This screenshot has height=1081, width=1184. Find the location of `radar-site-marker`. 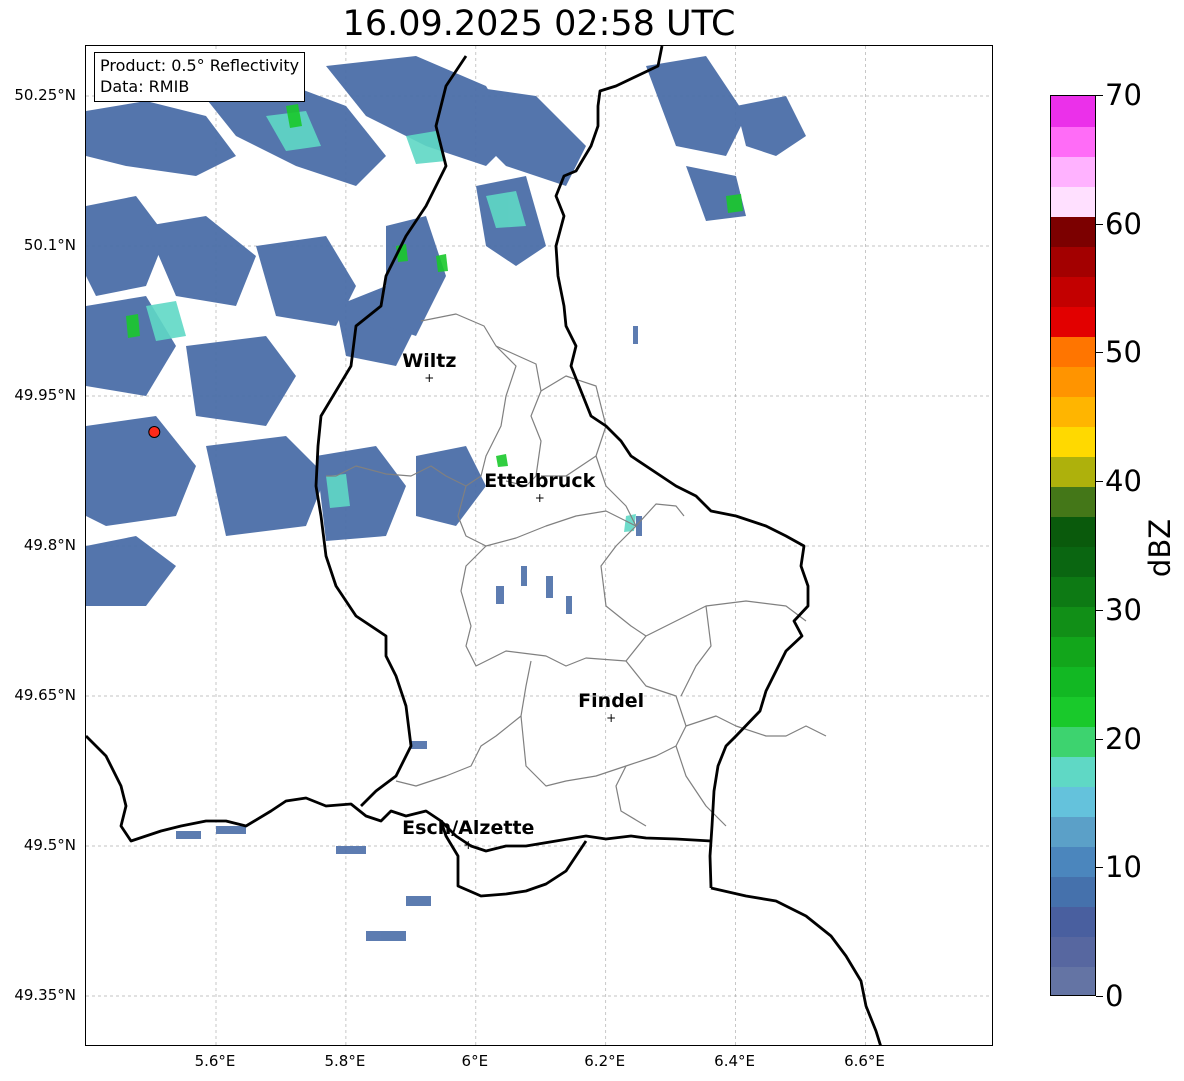

radar-site-marker is located at coordinates (154, 432).